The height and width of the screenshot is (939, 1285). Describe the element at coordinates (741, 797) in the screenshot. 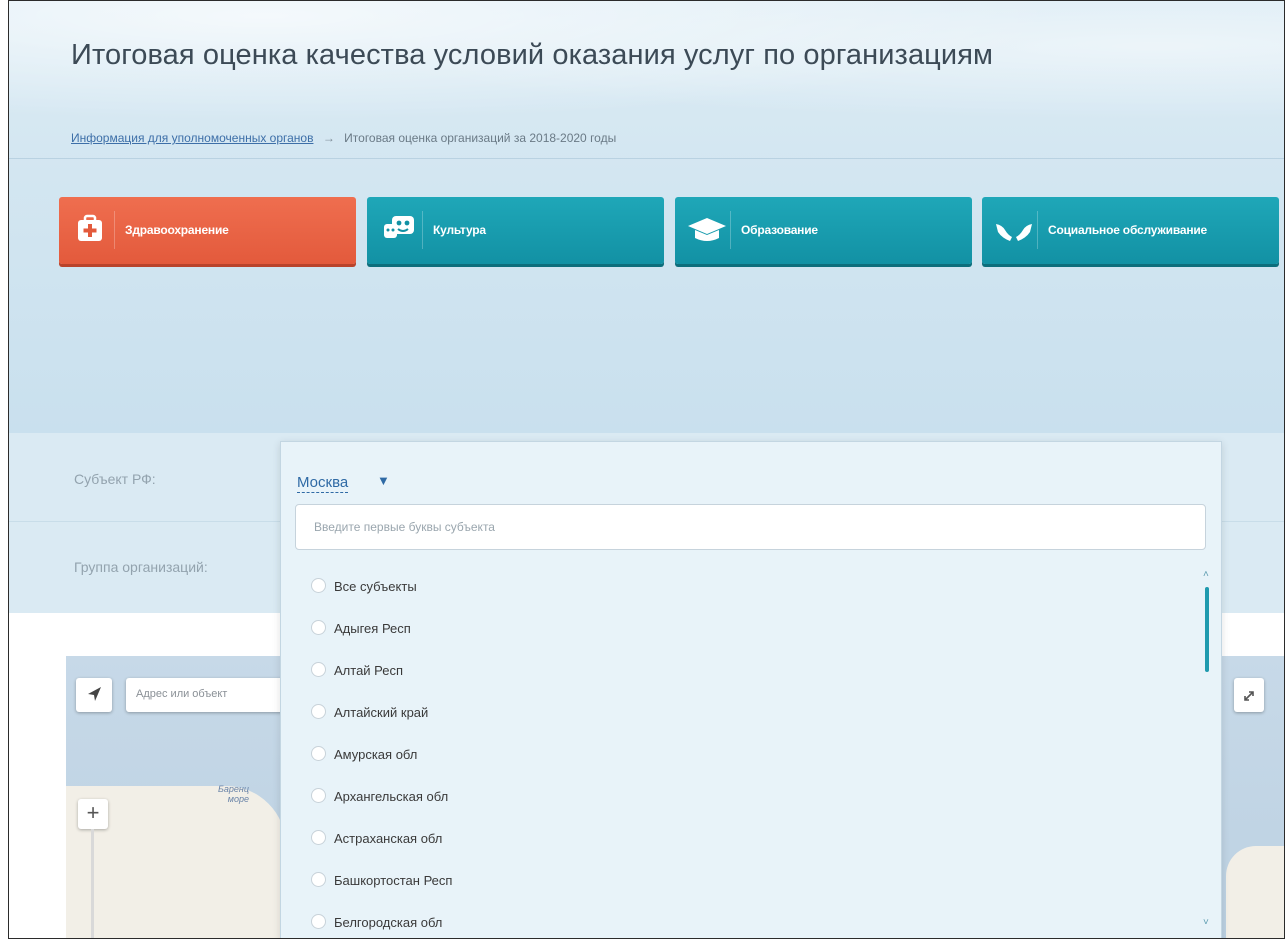

I see `list-item: Архангельская обл` at that location.